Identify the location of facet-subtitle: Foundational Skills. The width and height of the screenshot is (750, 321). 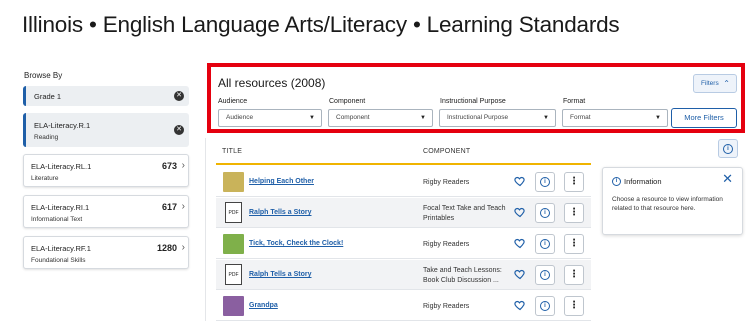
(58, 260).